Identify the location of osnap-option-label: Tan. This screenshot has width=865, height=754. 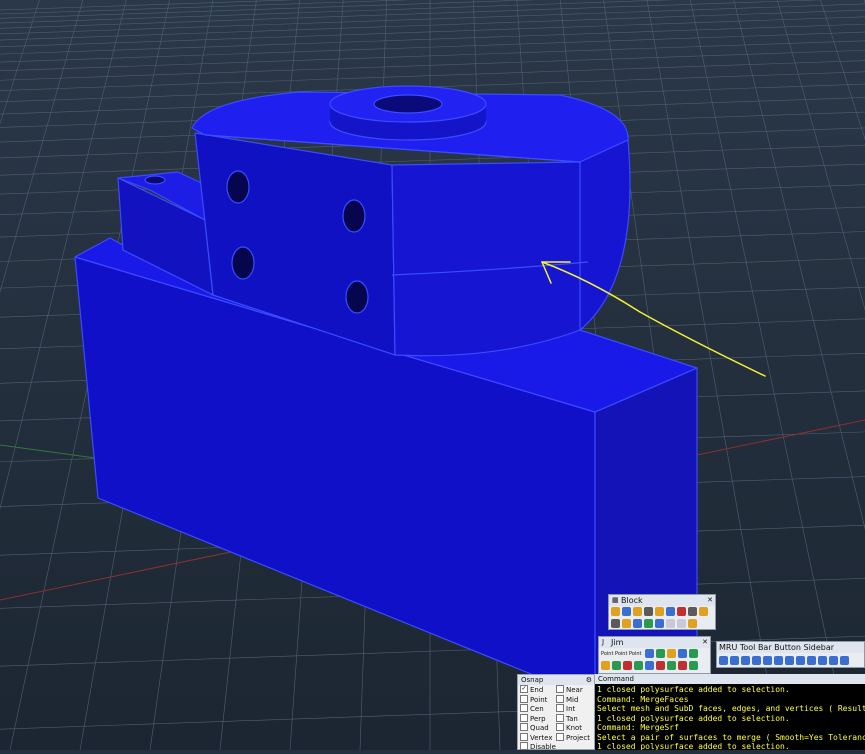
(572, 718).